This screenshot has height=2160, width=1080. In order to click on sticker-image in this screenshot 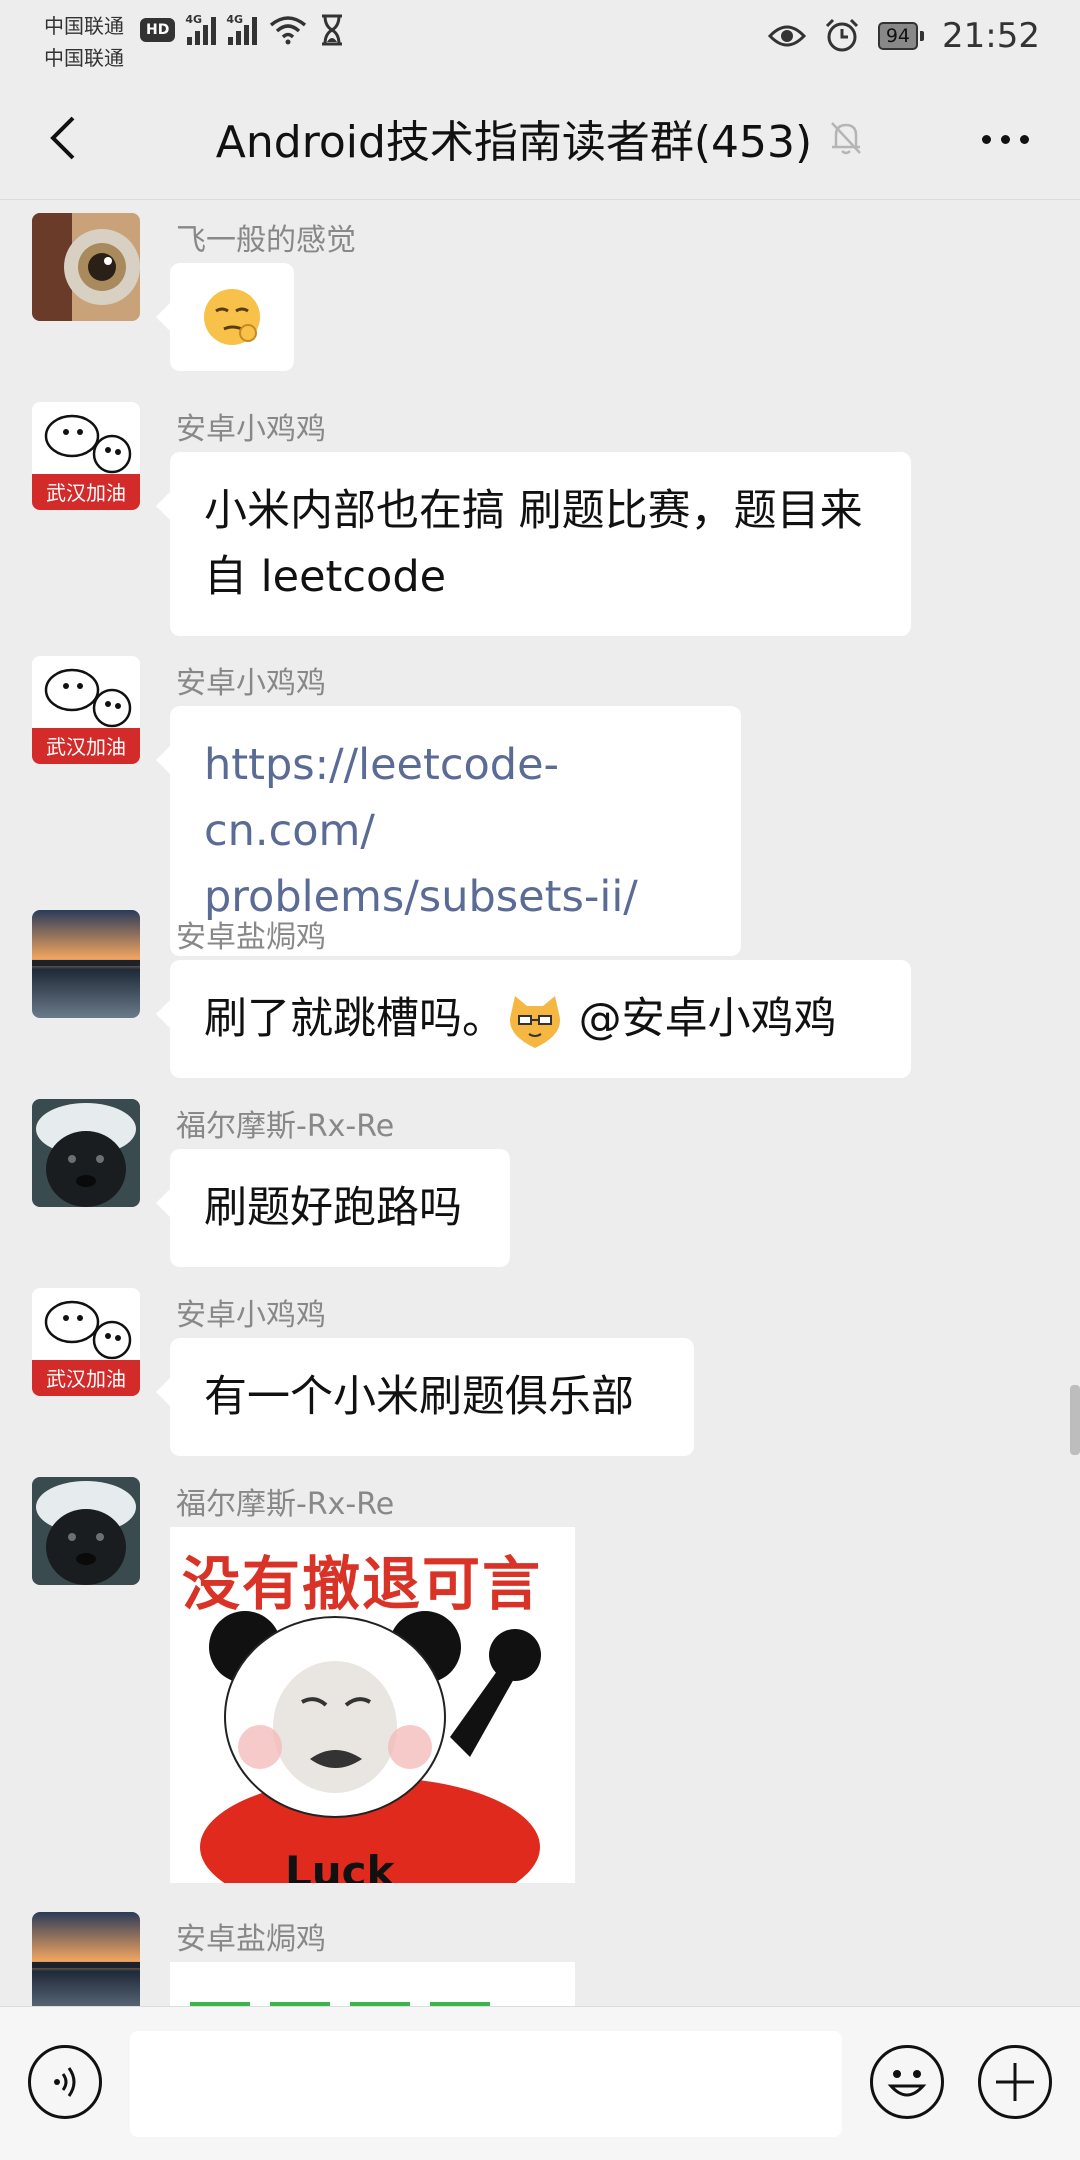, I will do `click(372, 1984)`.